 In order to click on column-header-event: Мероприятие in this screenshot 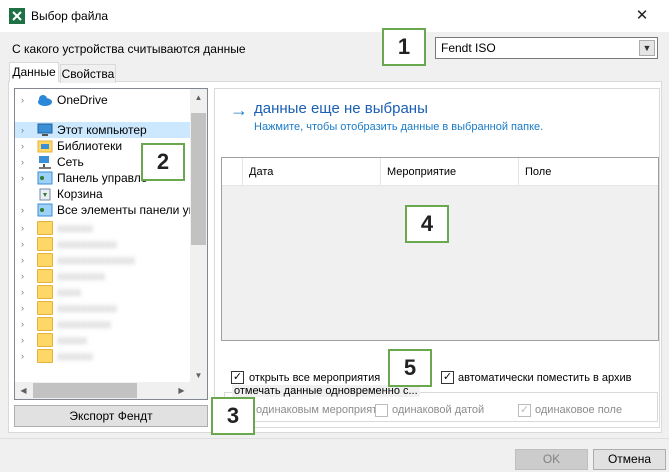, I will do `click(449, 172)`.